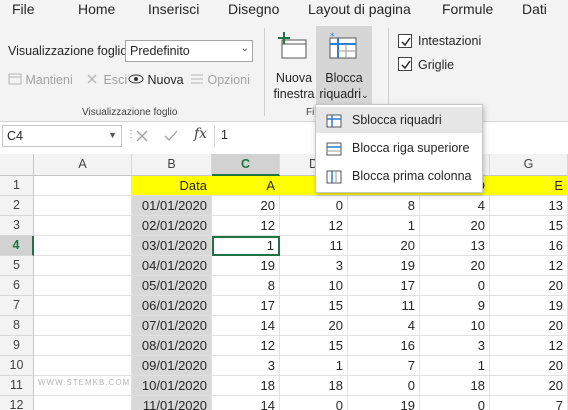 The image size is (568, 410). What do you see at coordinates (172, 386) in the screenshot?
I see `table-cell: 10/01/2020` at bounding box center [172, 386].